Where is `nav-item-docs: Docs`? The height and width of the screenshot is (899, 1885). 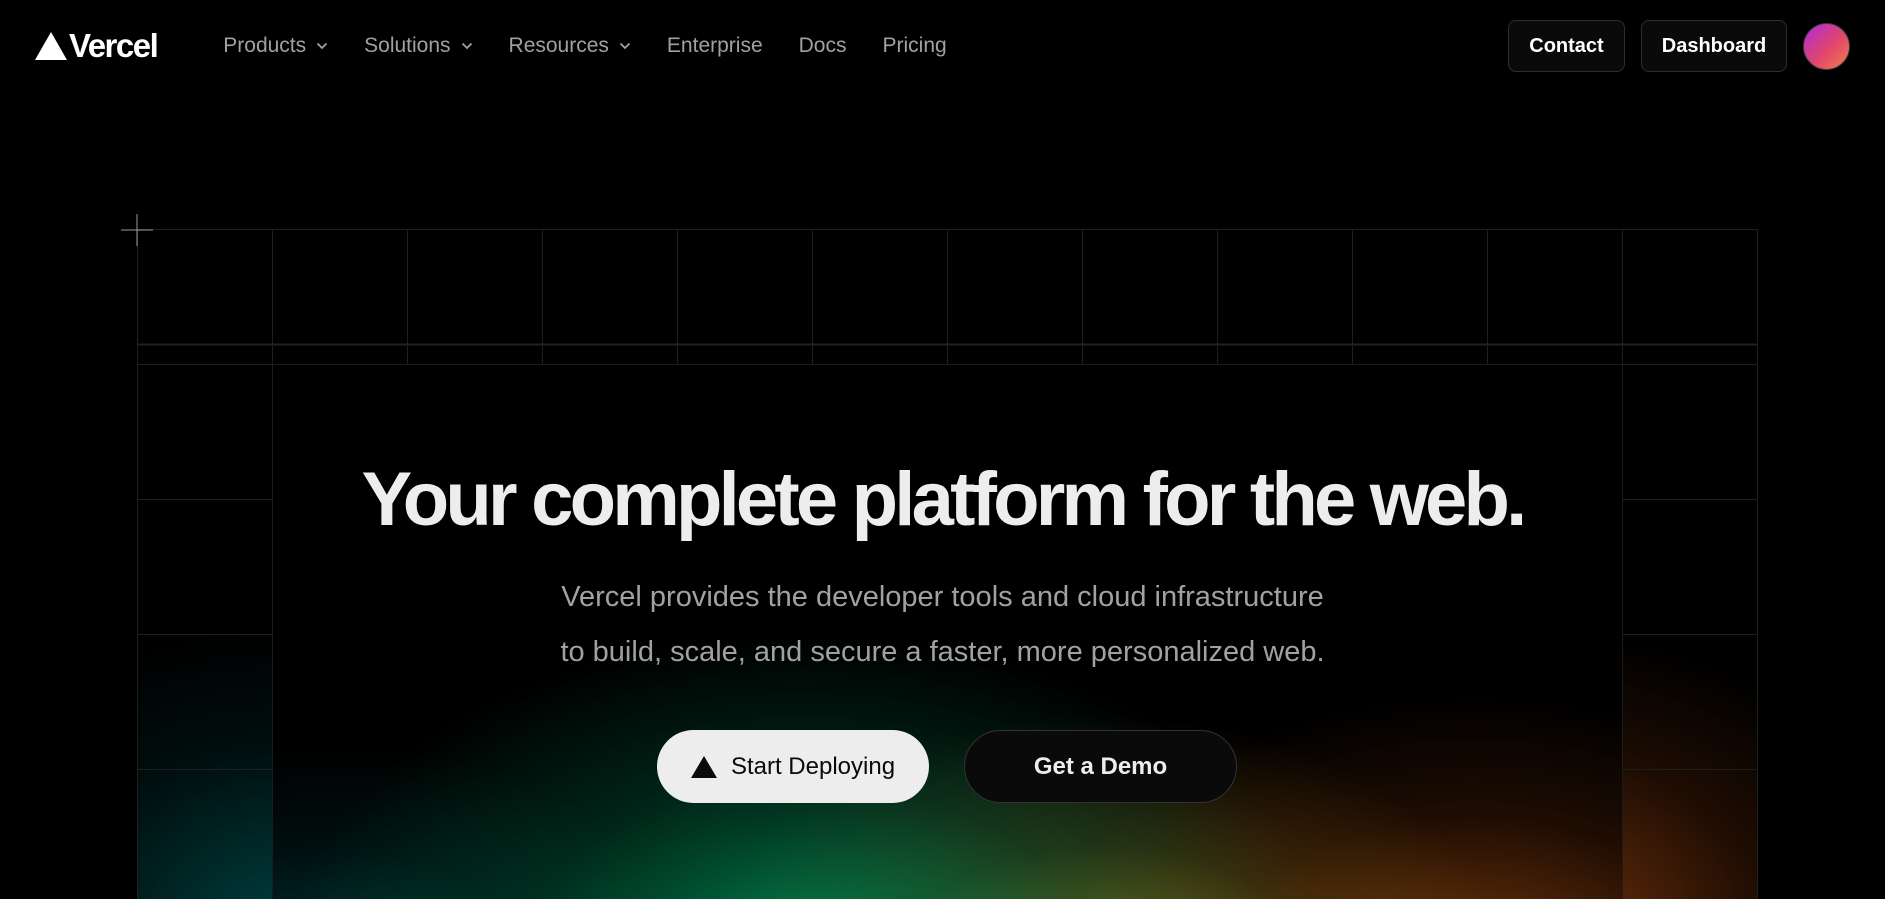
nav-item-docs: Docs is located at coordinates (823, 46).